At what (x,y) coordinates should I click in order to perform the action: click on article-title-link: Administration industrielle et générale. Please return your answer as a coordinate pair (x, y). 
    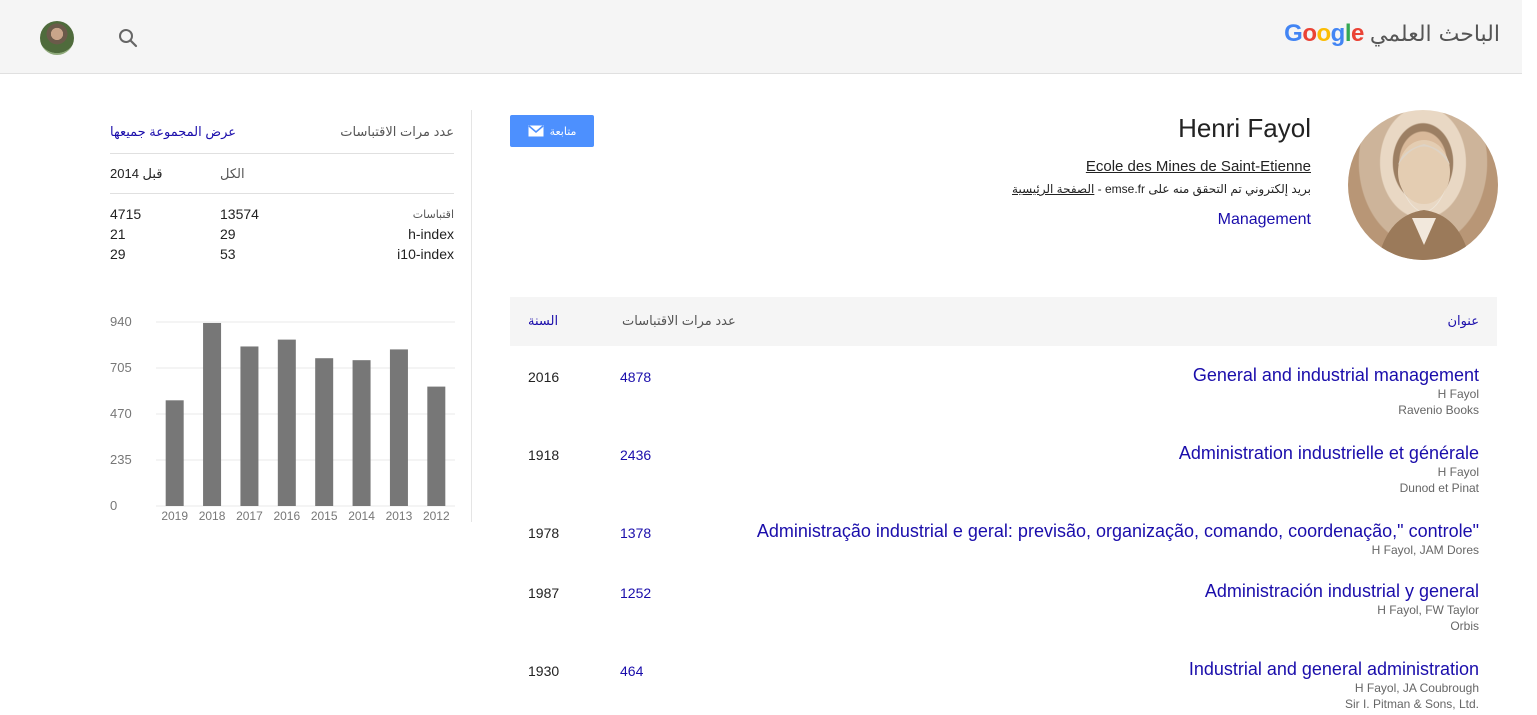
    Looking at the image, I should click on (1329, 453).